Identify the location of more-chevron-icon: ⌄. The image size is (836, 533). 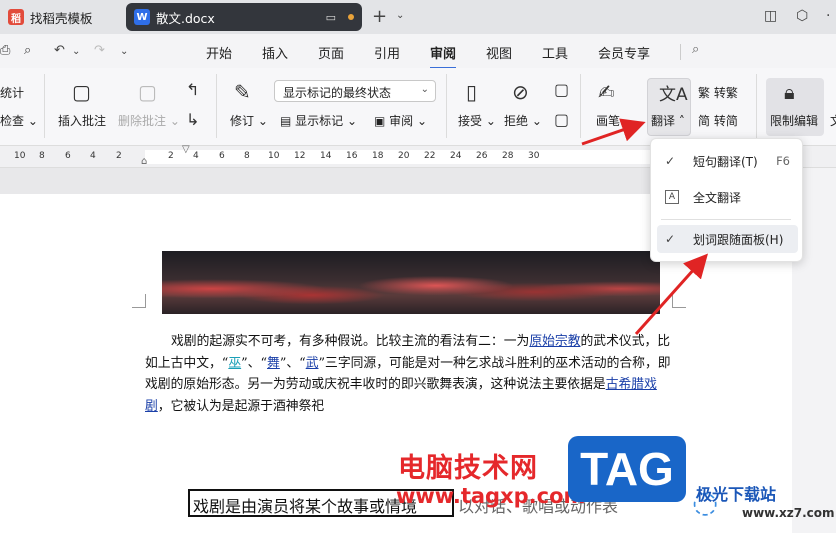
(124, 51).